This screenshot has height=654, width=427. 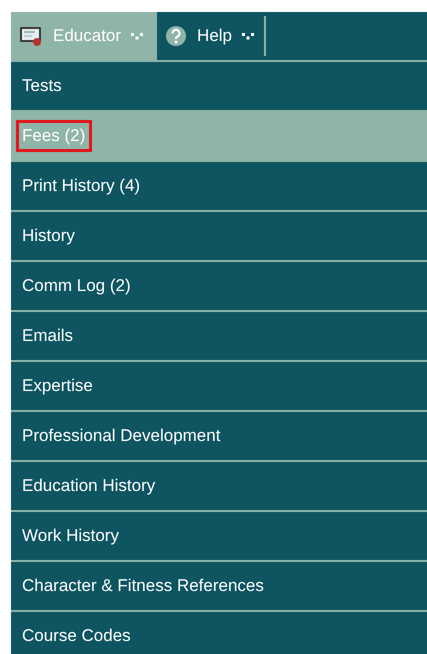 What do you see at coordinates (219, 235) in the screenshot?
I see `menu-item: History` at bounding box center [219, 235].